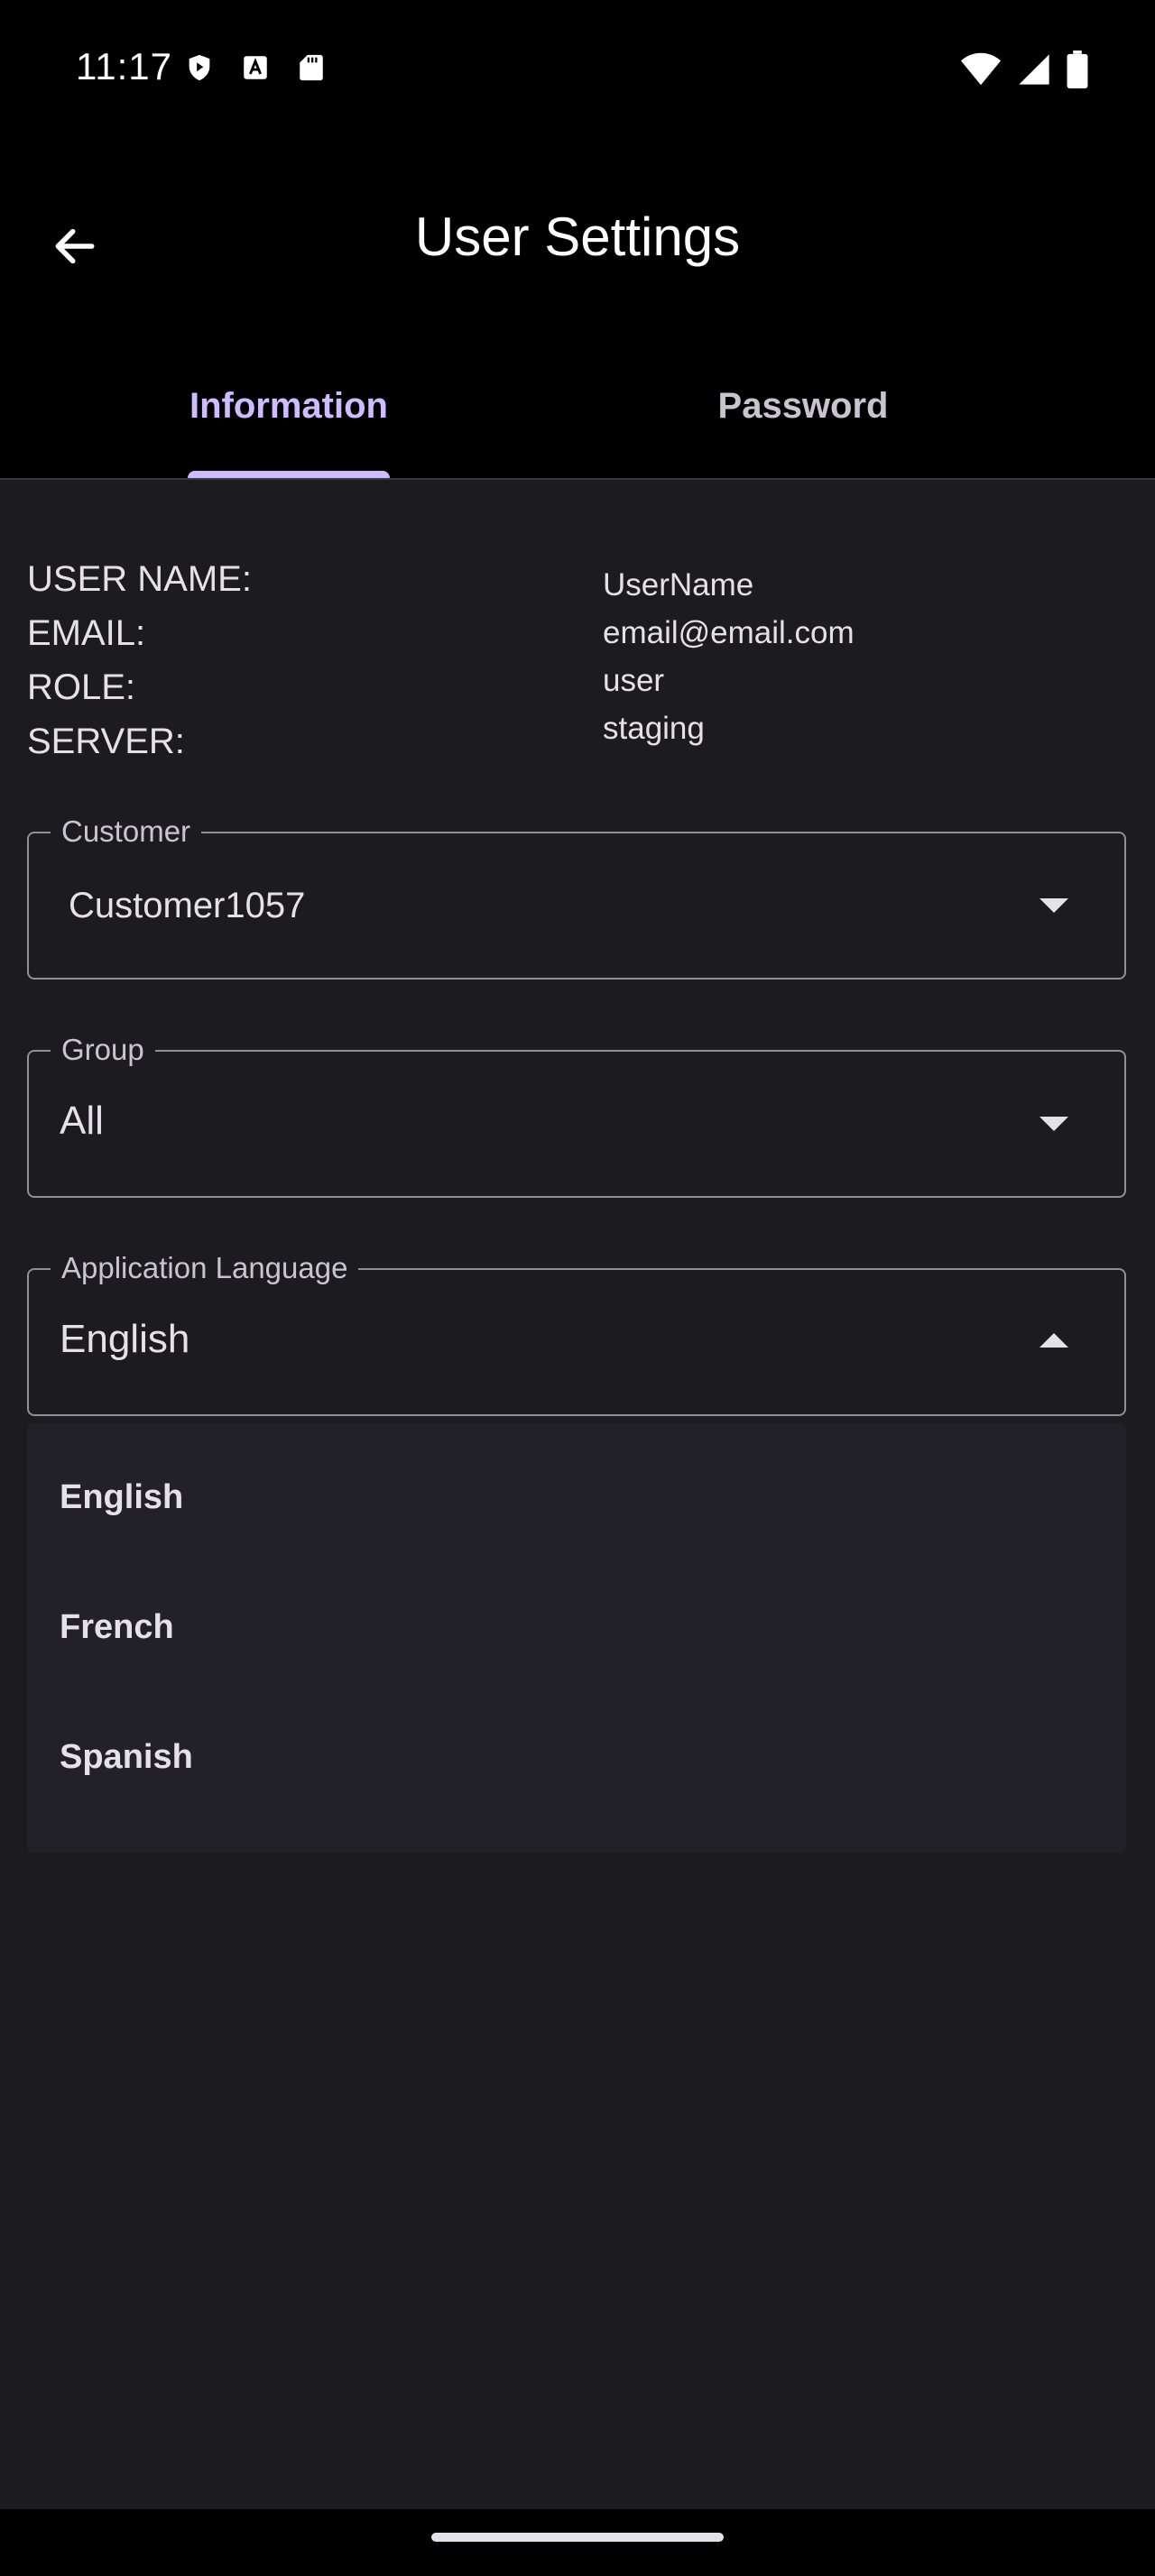  What do you see at coordinates (654, 728) in the screenshot?
I see `server-value: staging` at bounding box center [654, 728].